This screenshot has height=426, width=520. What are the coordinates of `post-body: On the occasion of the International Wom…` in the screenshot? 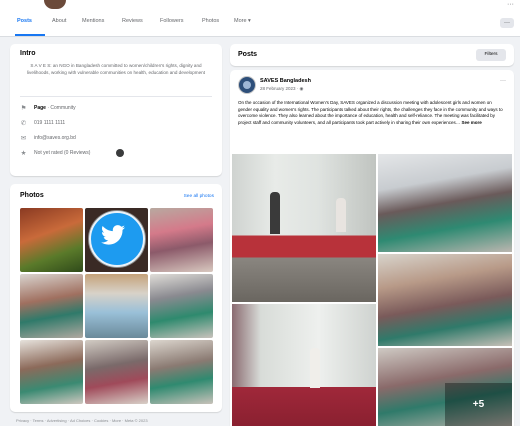 It's located at (372, 113).